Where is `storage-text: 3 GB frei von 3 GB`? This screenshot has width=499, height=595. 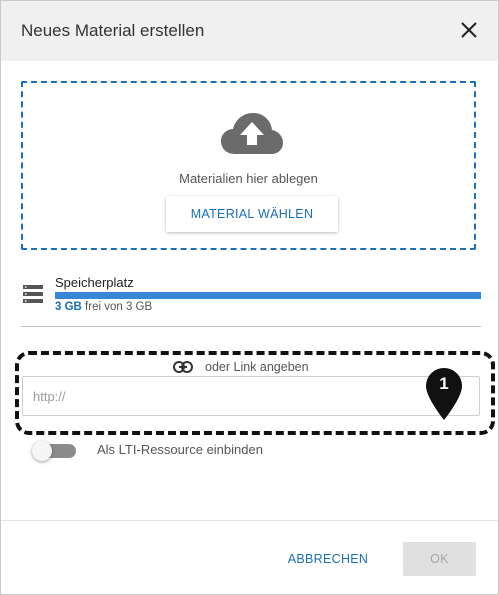 storage-text: 3 GB frei von 3 GB is located at coordinates (103, 307).